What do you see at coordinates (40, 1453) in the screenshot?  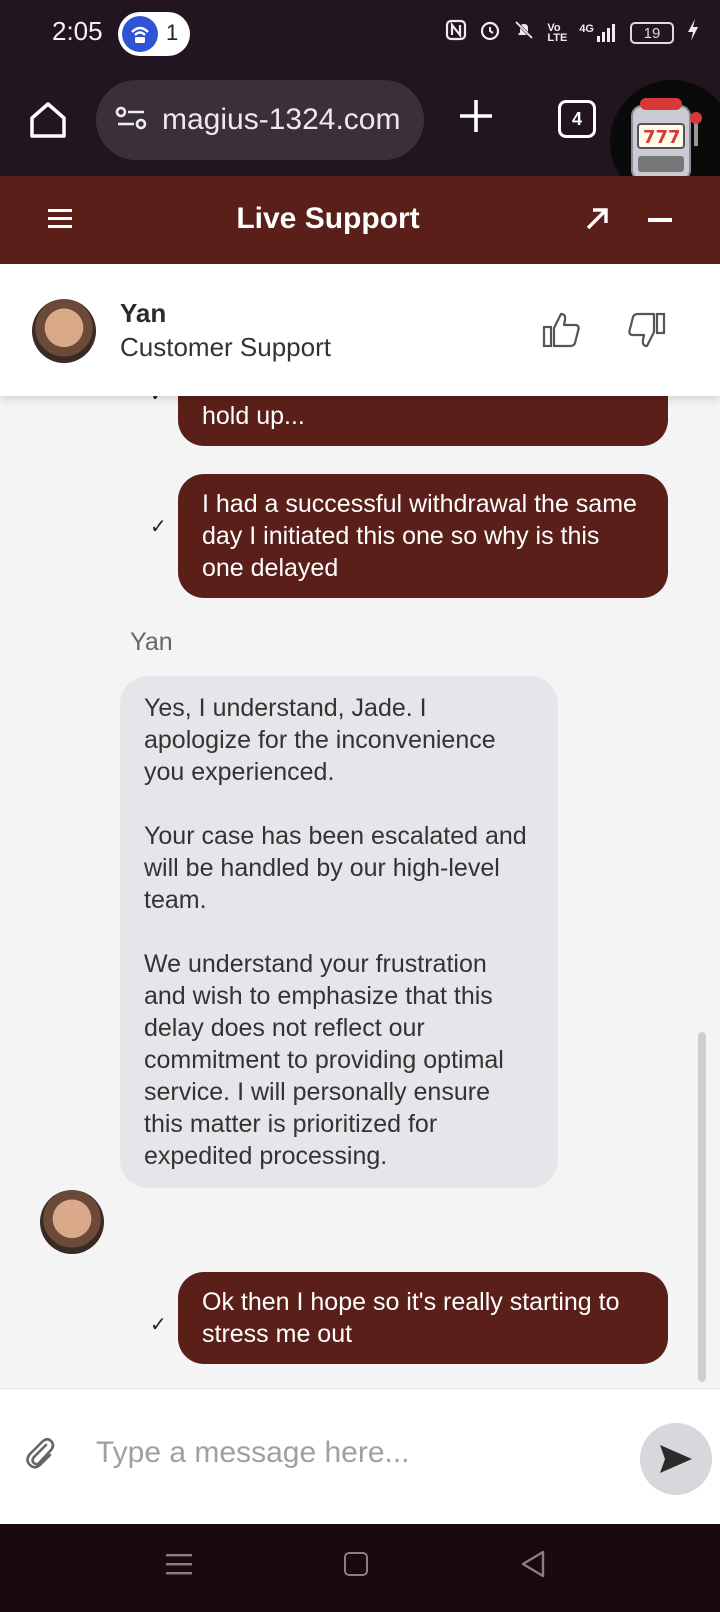 I see `paperclip-icon` at bounding box center [40, 1453].